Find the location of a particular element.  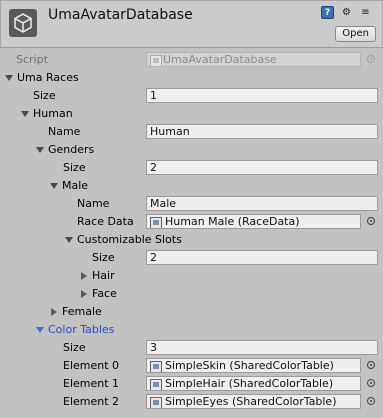

foldout-label: Customizable Slots is located at coordinates (129, 239).